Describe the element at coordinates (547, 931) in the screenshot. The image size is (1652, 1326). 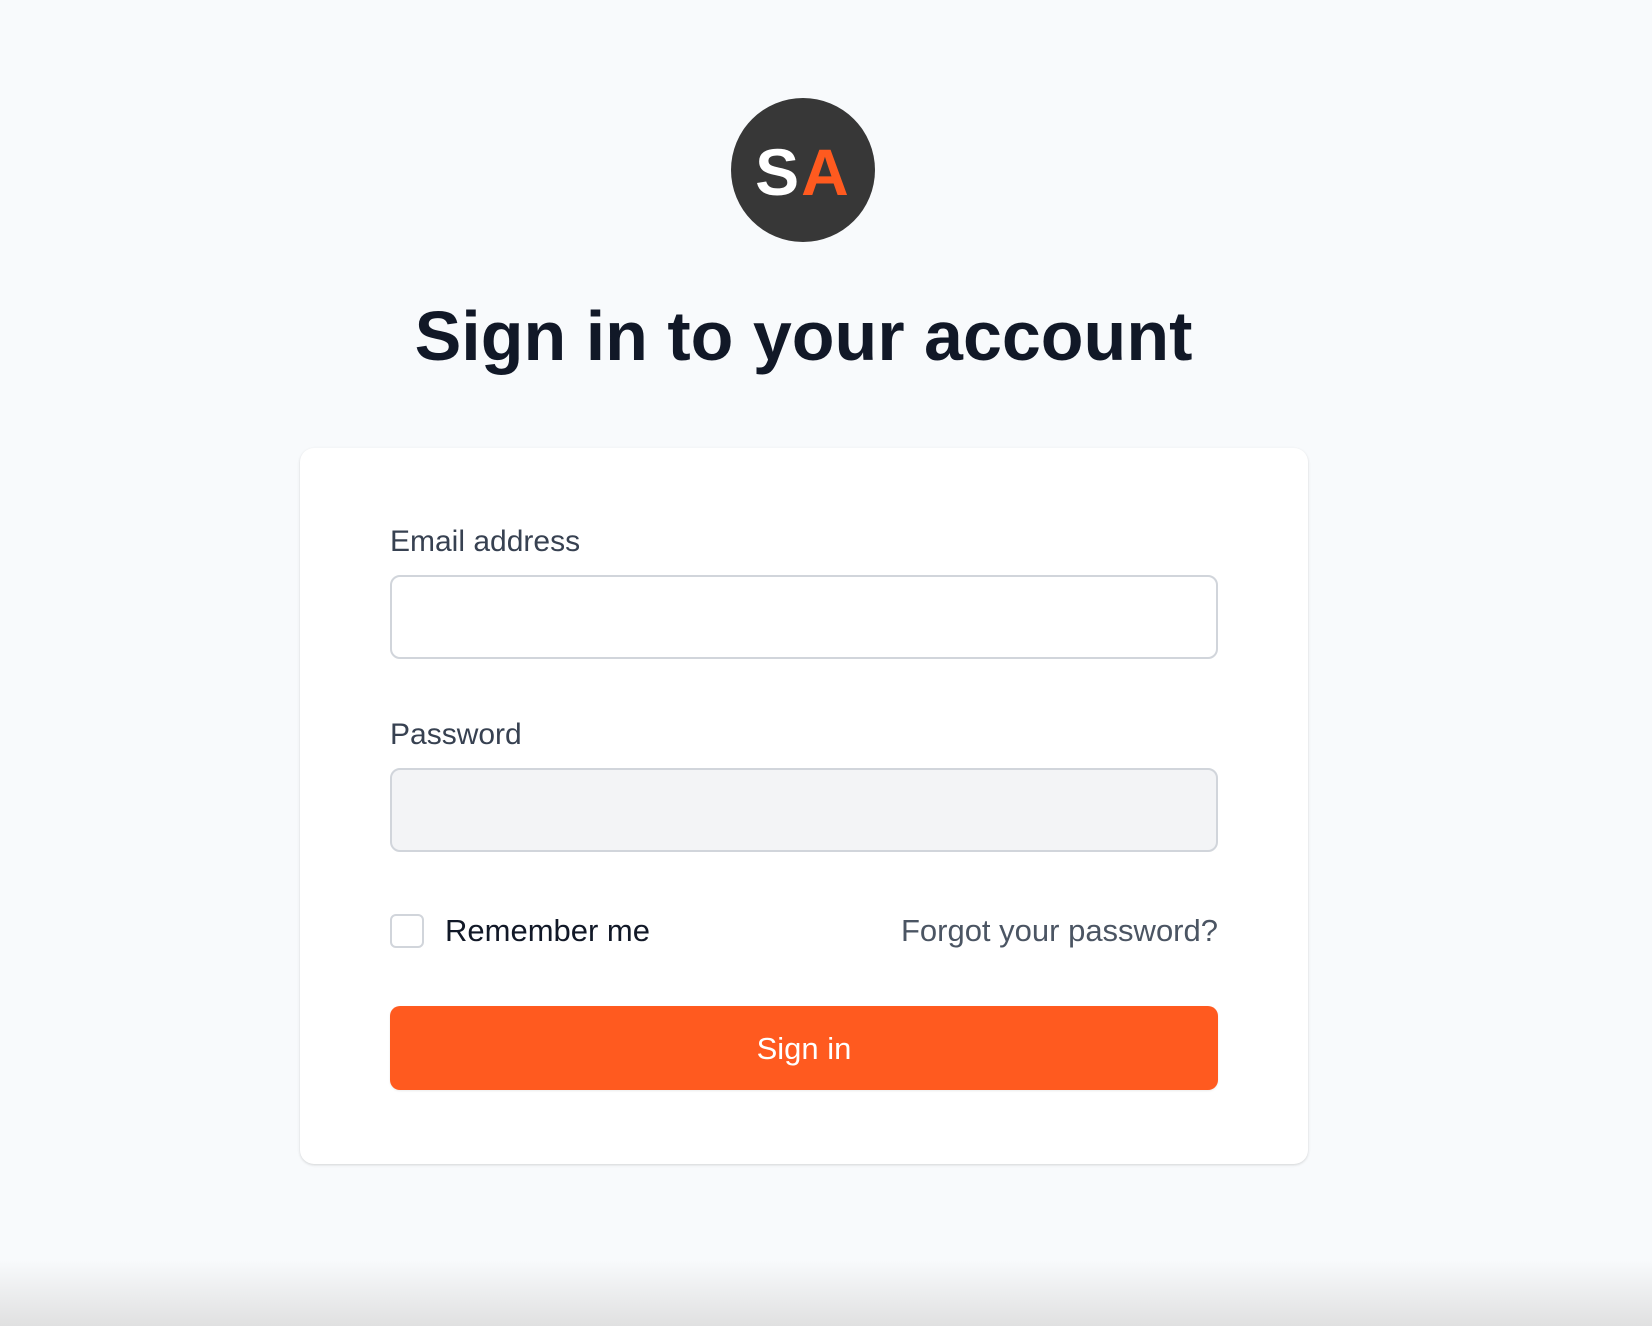
I see `remember-me-label: Remember me` at that location.